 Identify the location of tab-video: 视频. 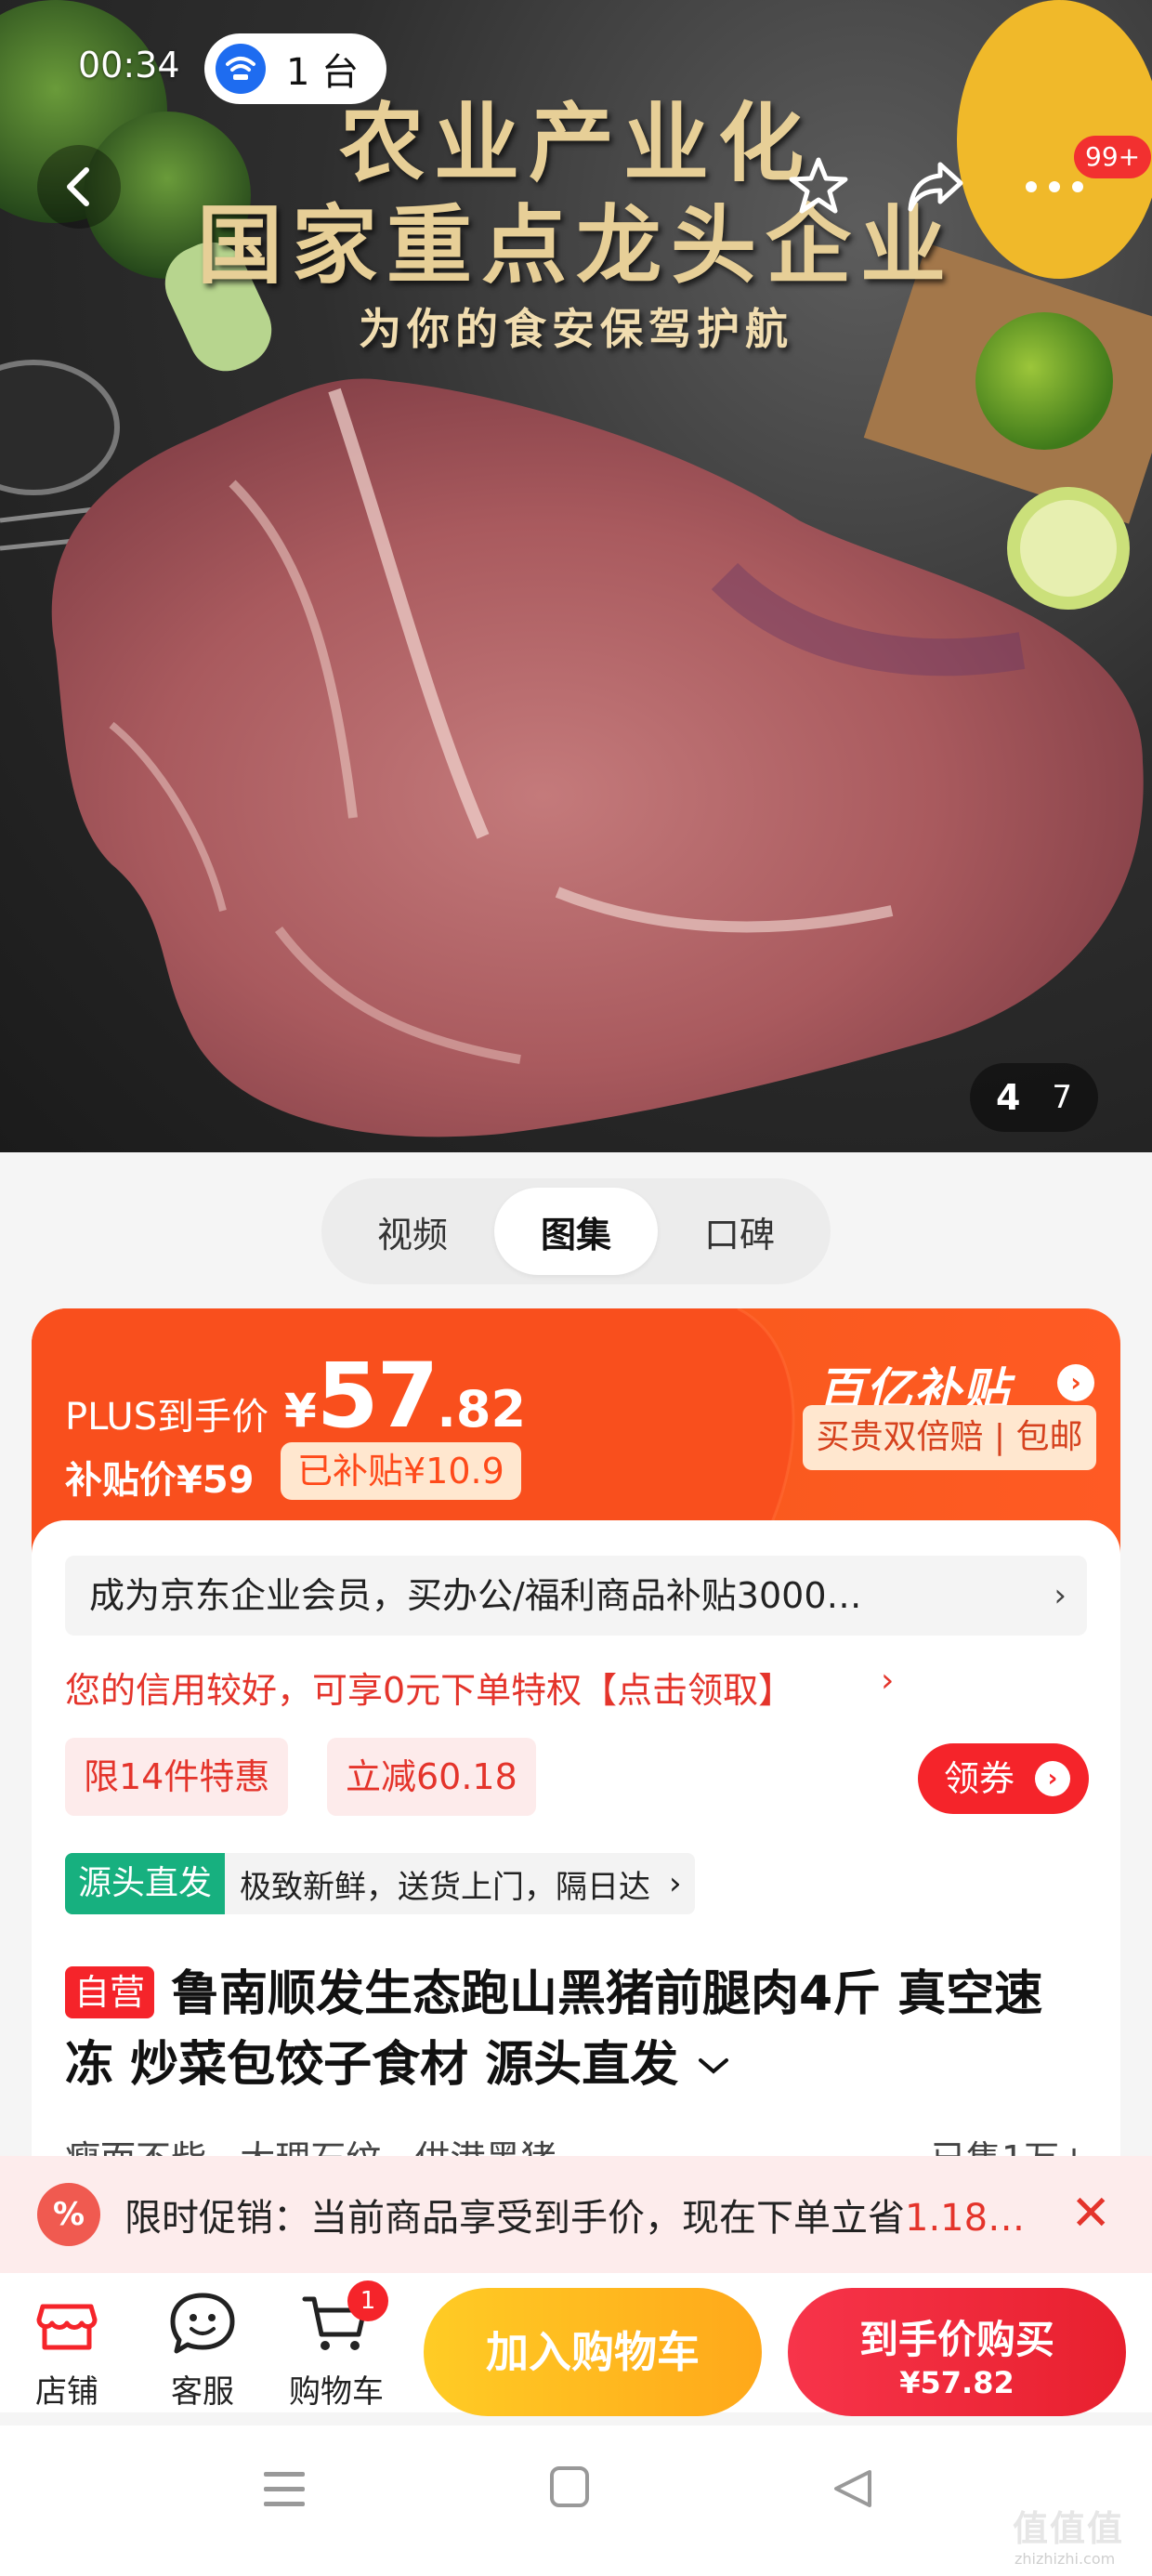
(412, 1231).